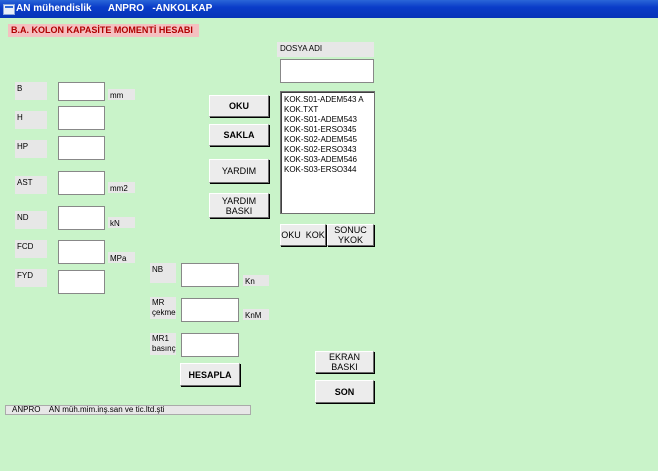  Describe the element at coordinates (210, 310) in the screenshot. I see `mr-cekme-output` at that location.